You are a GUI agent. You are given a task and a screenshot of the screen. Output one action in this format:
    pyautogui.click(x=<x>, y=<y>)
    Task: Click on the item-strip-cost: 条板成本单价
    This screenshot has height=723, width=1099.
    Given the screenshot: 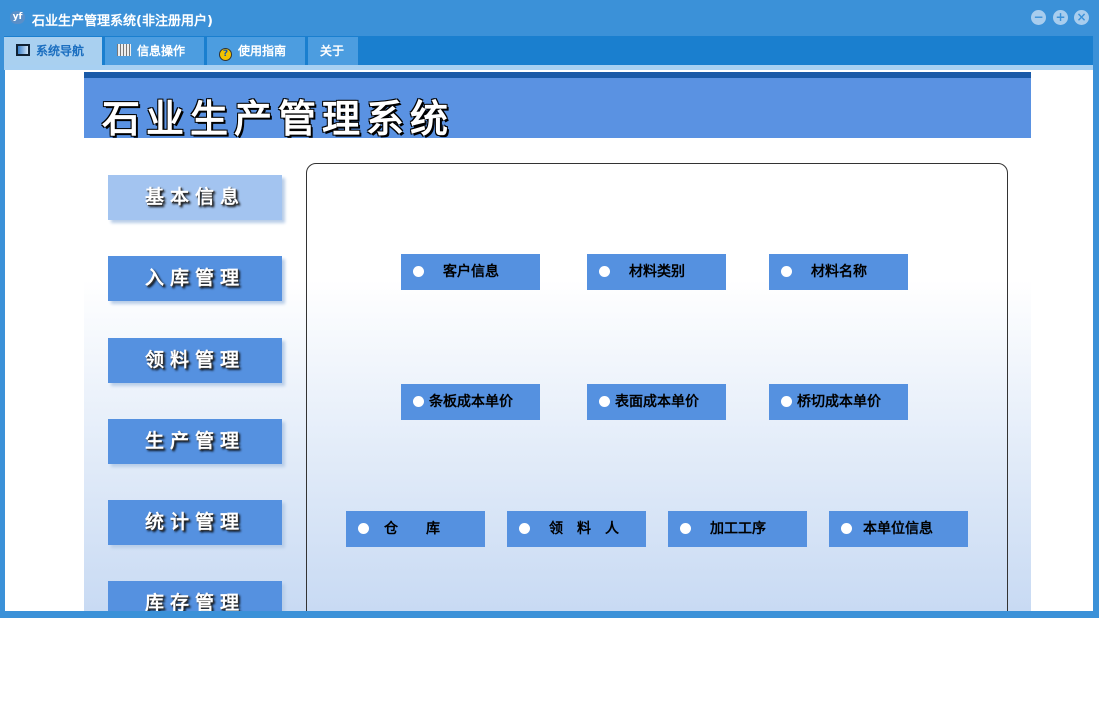 What is the action you would take?
    pyautogui.click(x=470, y=402)
    